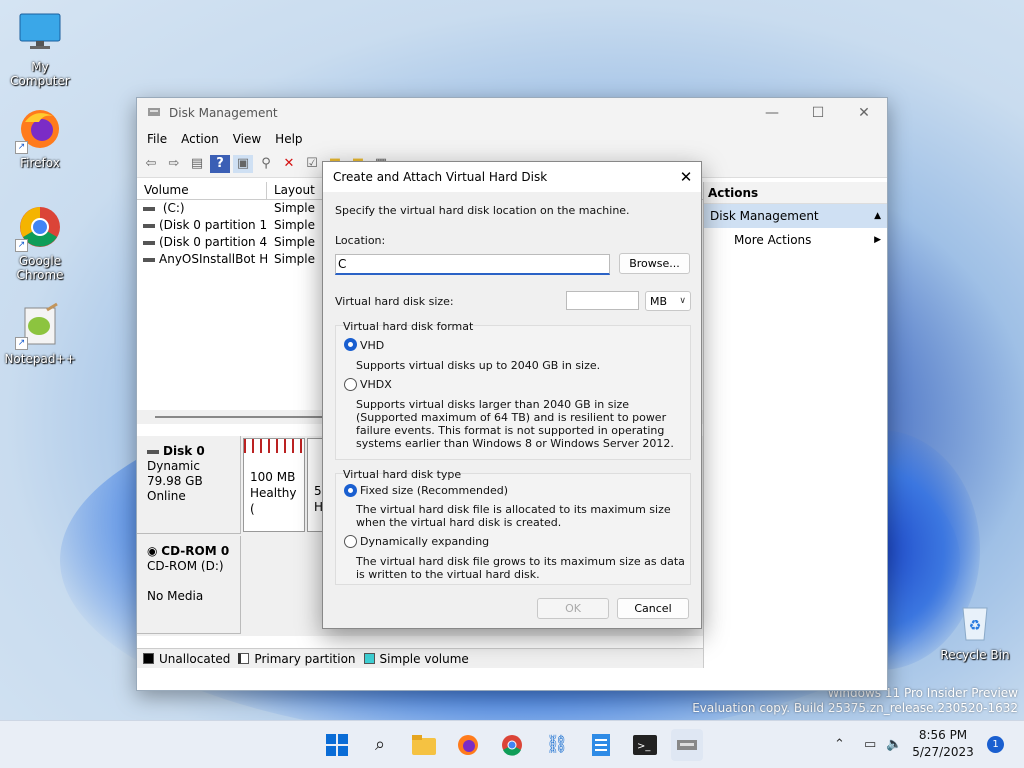  Describe the element at coordinates (402, 474) in the screenshot. I see `type-group-label: Virtual hard disk type` at that location.